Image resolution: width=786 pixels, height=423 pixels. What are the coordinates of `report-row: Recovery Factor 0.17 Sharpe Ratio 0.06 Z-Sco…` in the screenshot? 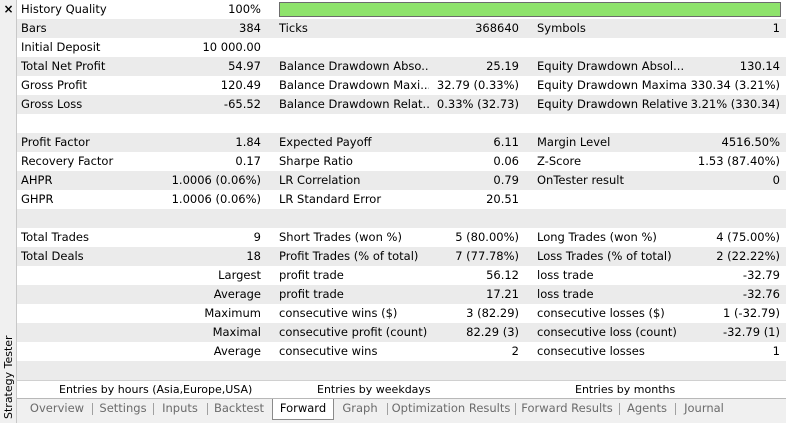 It's located at (401, 161).